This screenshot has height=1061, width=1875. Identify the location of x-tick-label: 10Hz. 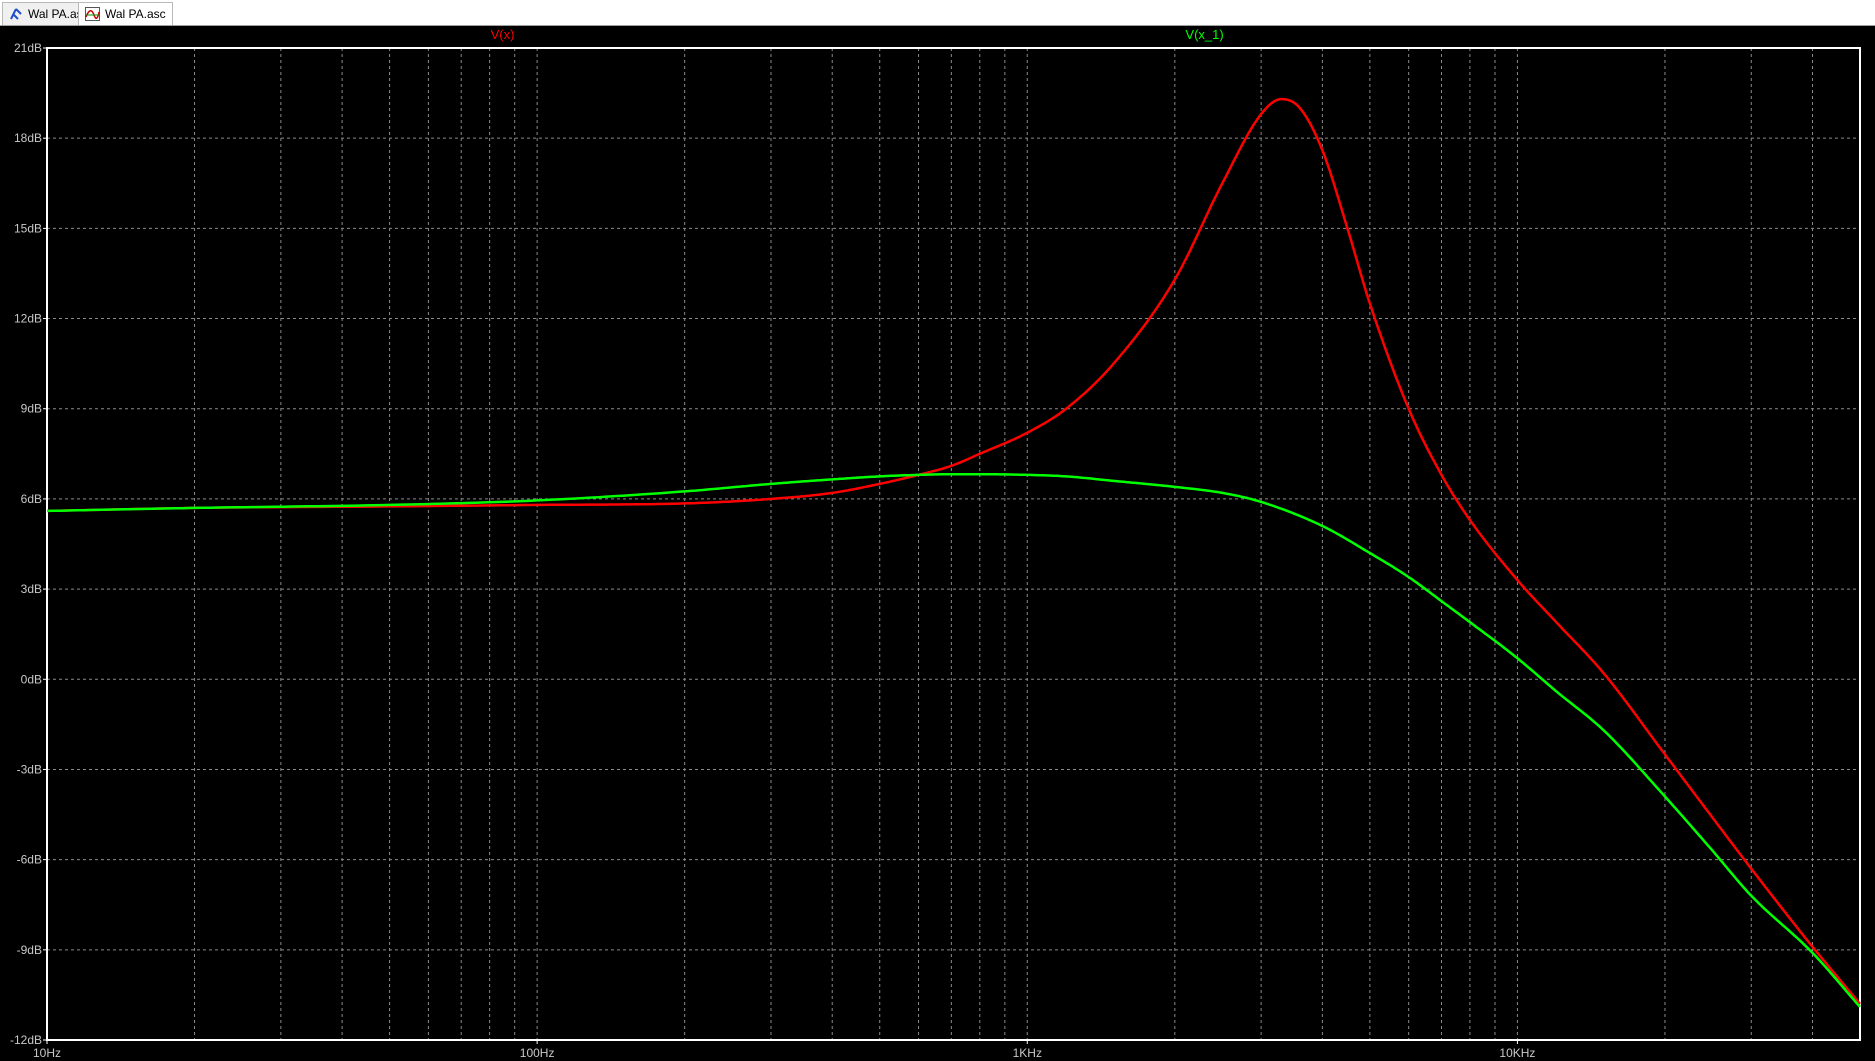
(47, 1053).